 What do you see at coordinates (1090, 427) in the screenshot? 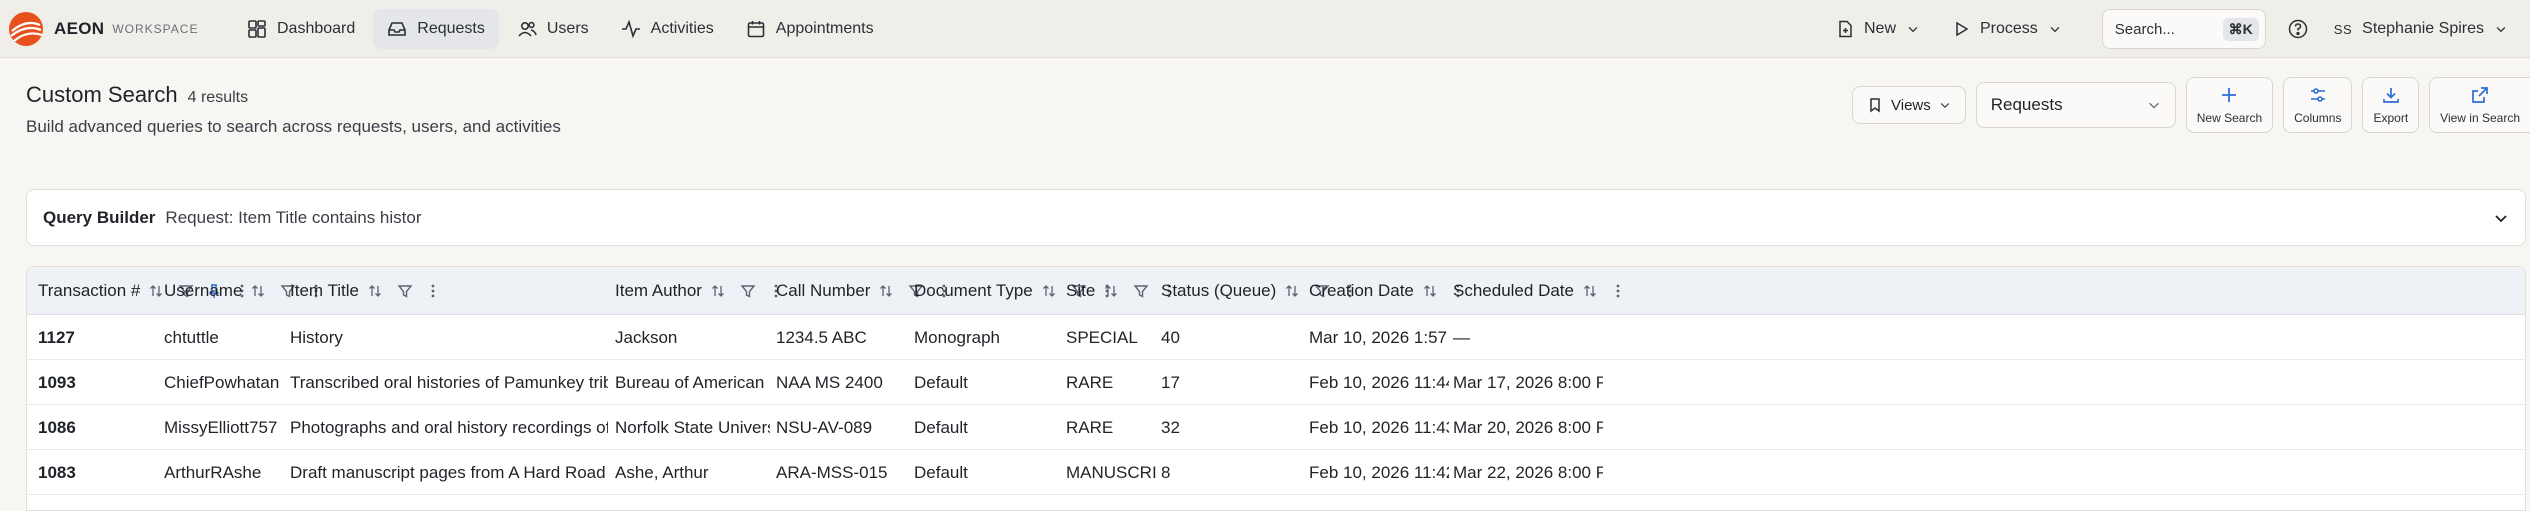
I see `cell-site: RARE` at bounding box center [1090, 427].